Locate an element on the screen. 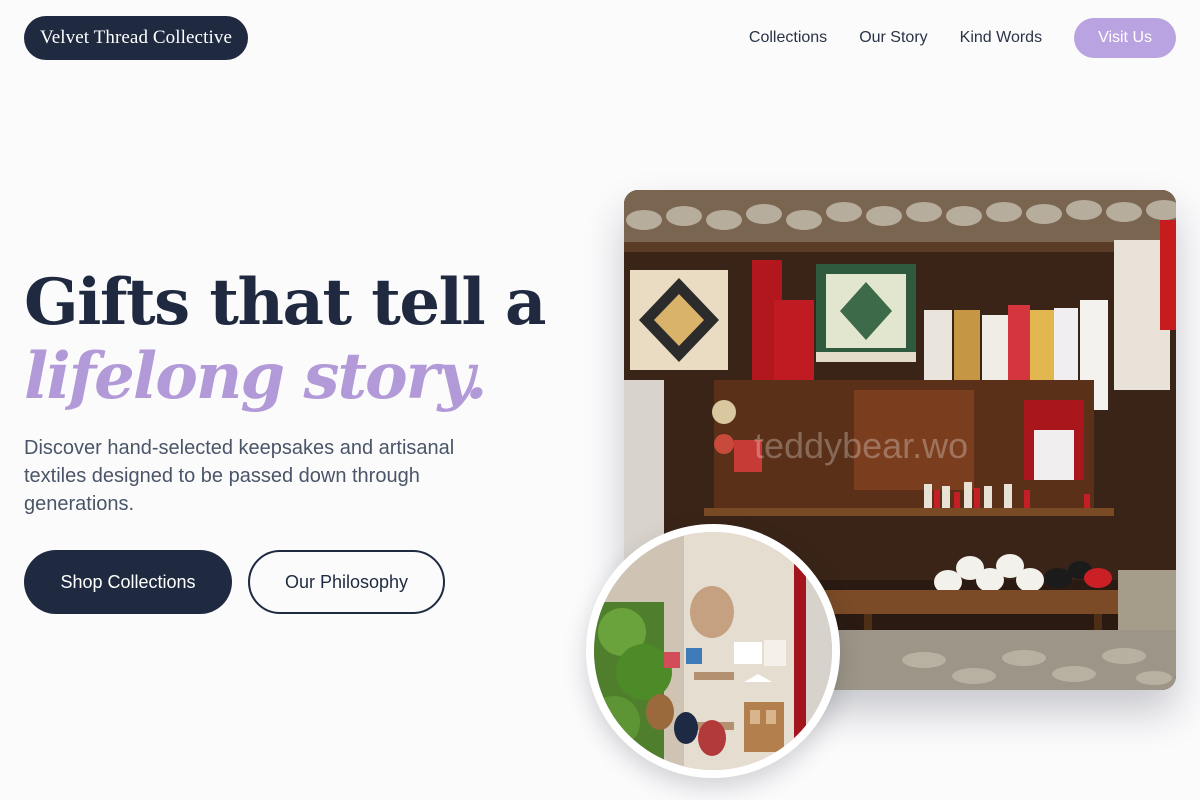 The height and width of the screenshot is (800, 1200). brand-name: Velvet Thread Collective is located at coordinates (136, 37).